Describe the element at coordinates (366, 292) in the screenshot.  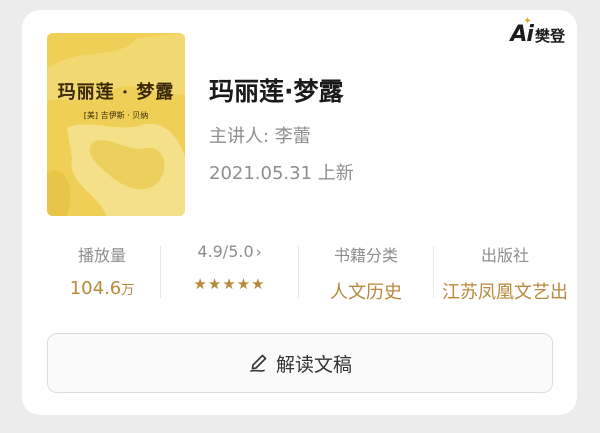
I see `category-value: 人文历史` at that location.